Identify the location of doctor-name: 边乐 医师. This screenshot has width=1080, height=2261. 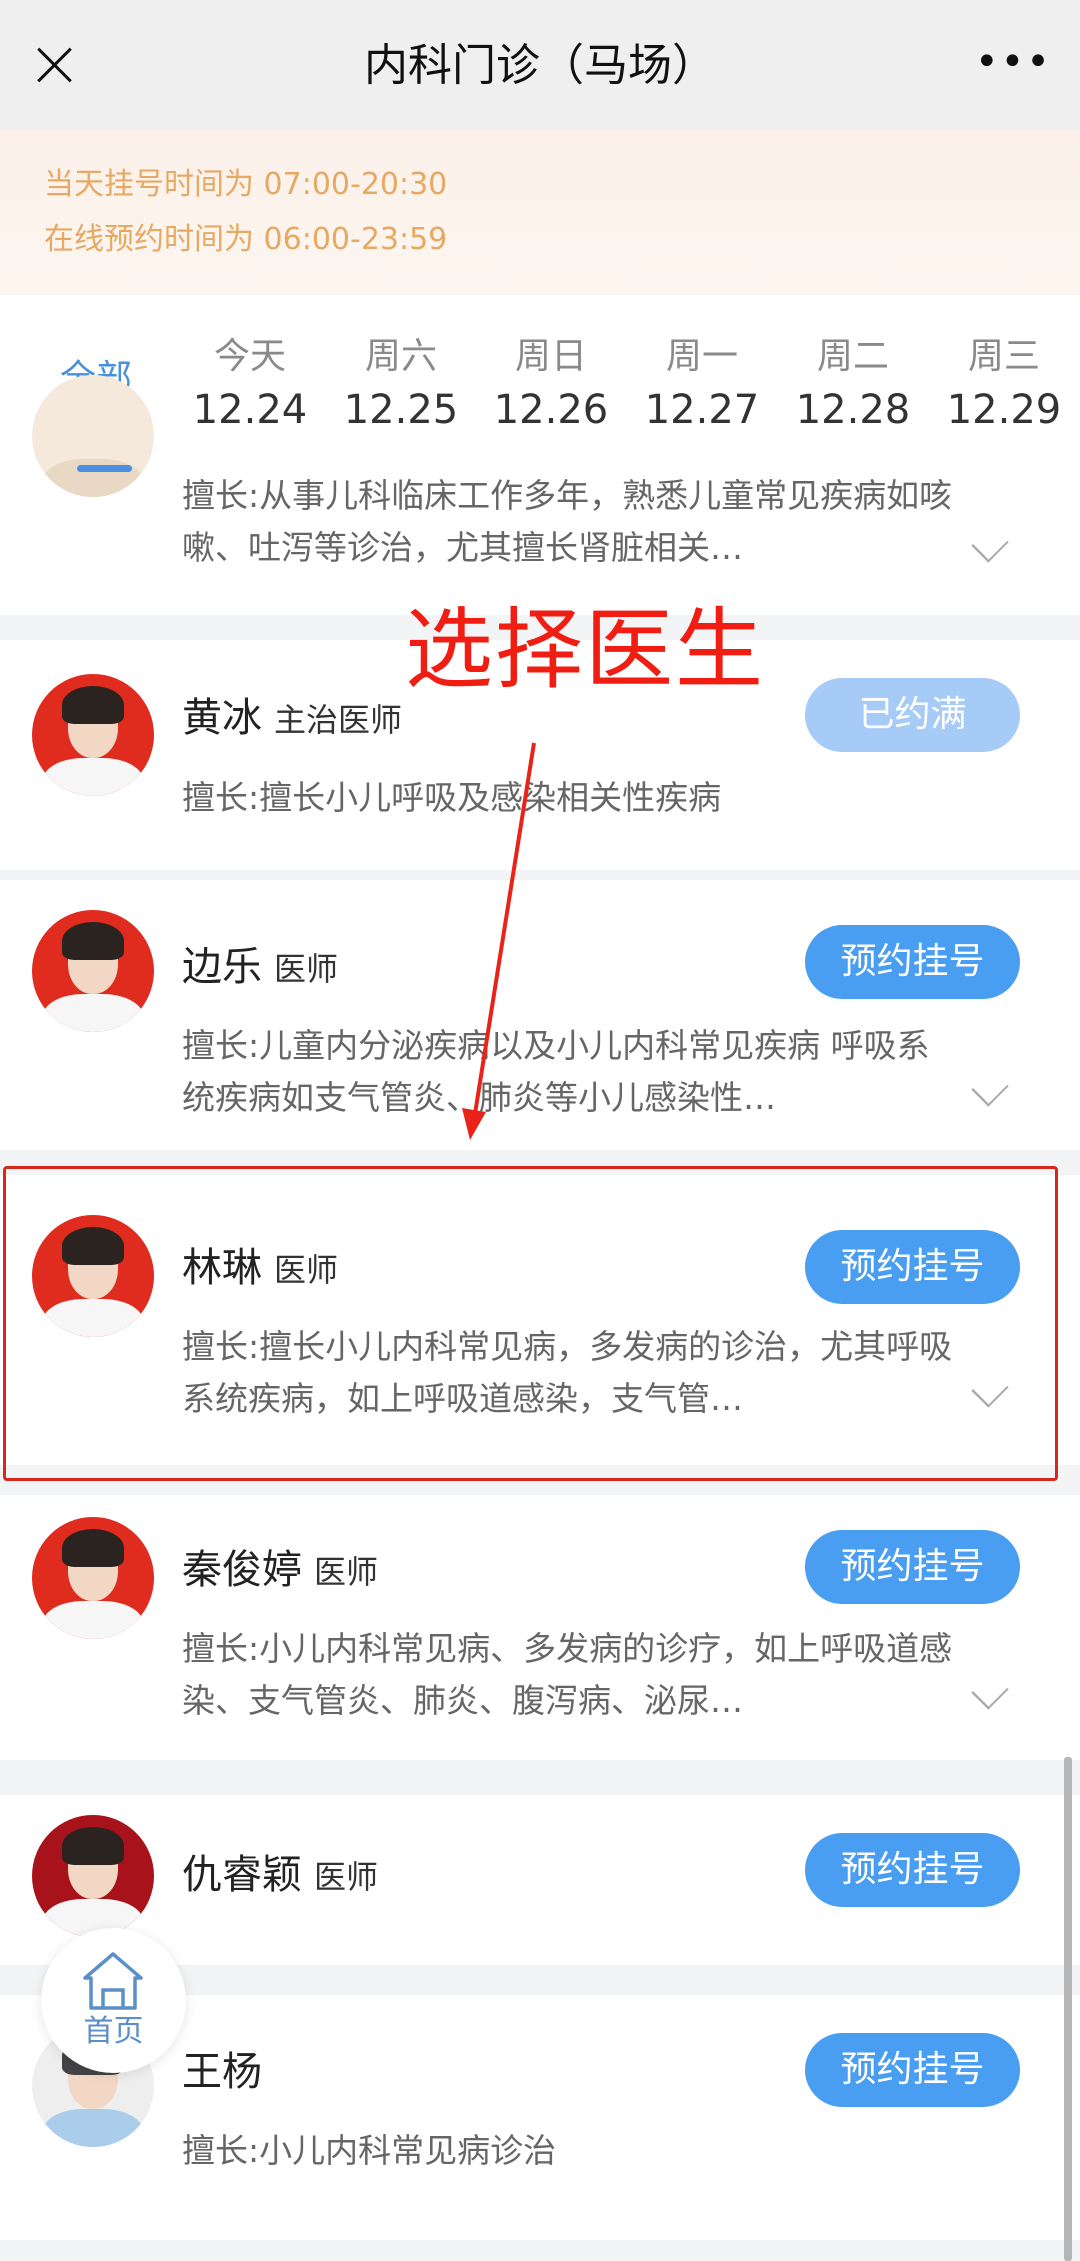
(260, 968).